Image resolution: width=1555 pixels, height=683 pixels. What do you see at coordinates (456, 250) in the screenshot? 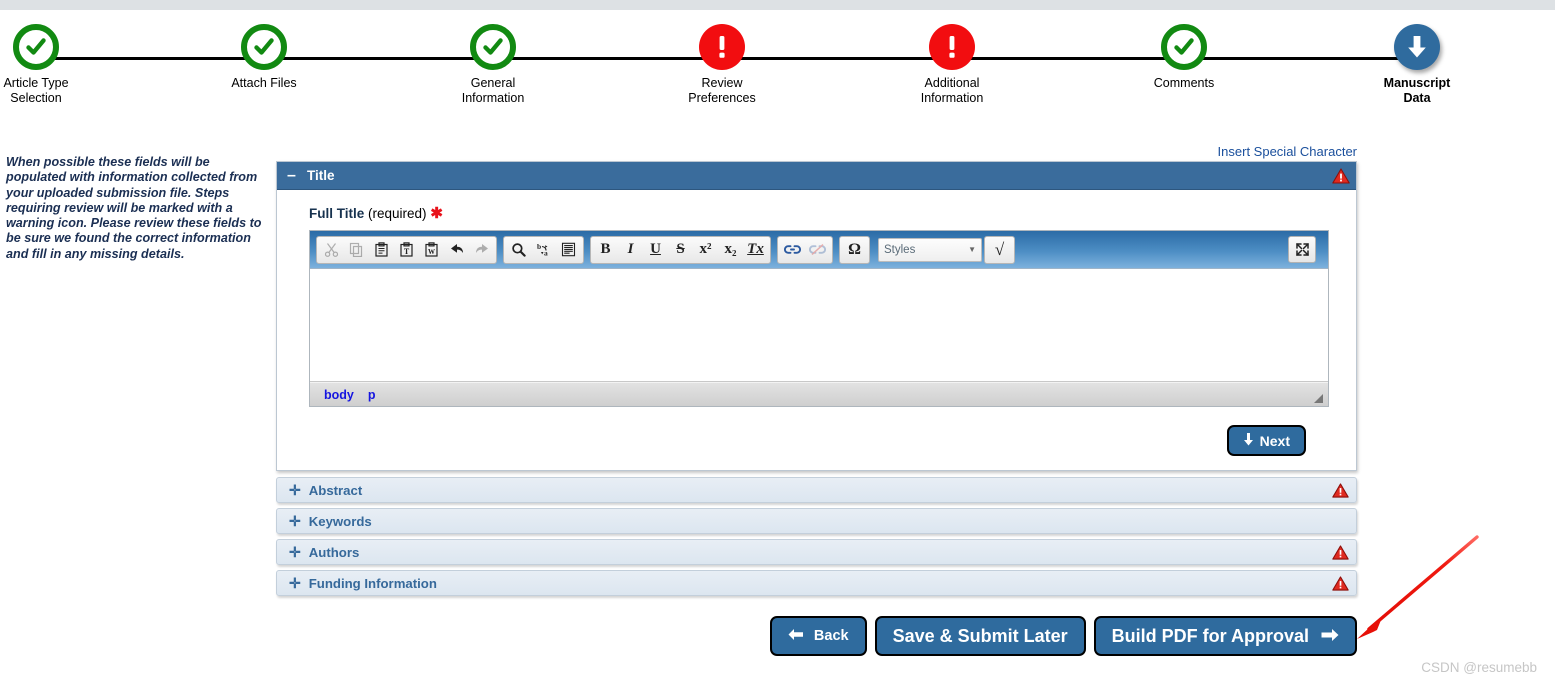
I see `undo-icon` at bounding box center [456, 250].